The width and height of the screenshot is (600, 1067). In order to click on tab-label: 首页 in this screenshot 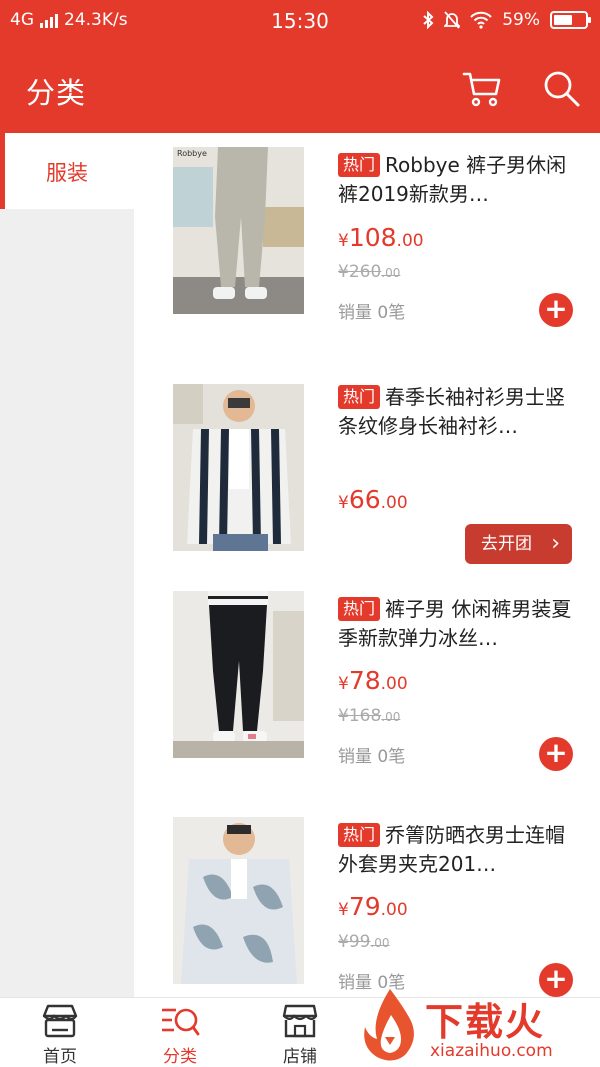, I will do `click(60, 1057)`.